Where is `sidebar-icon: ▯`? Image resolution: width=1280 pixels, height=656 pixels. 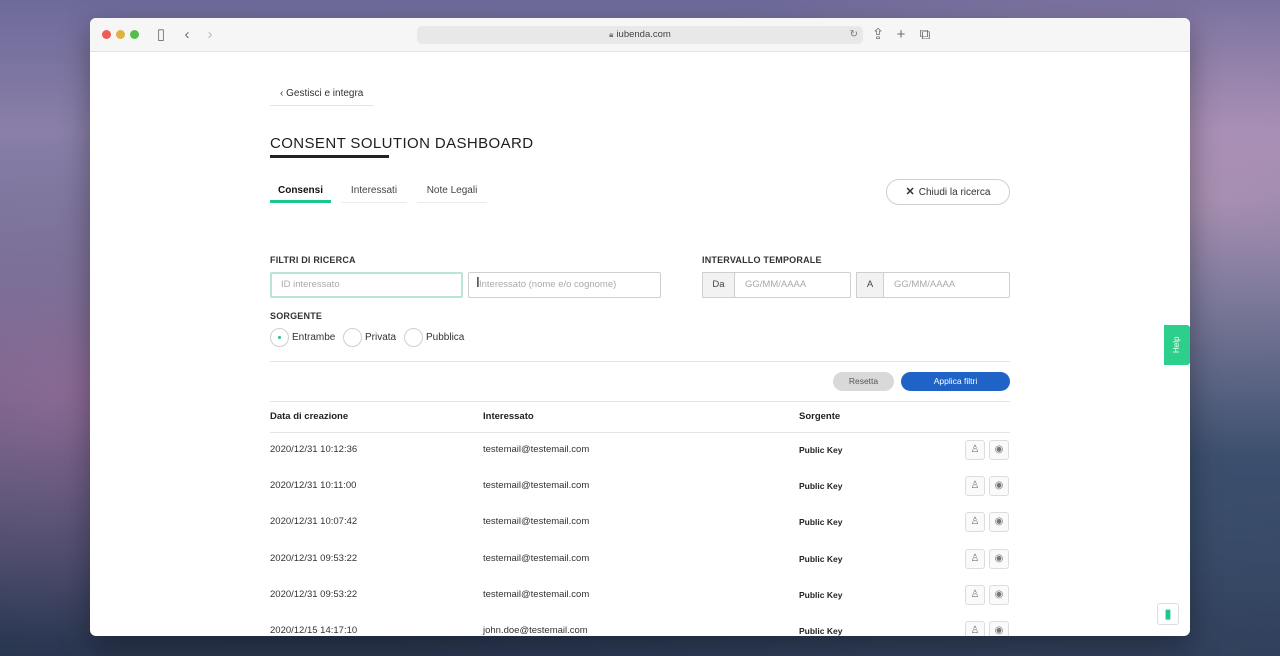 sidebar-icon: ▯ is located at coordinates (161, 35).